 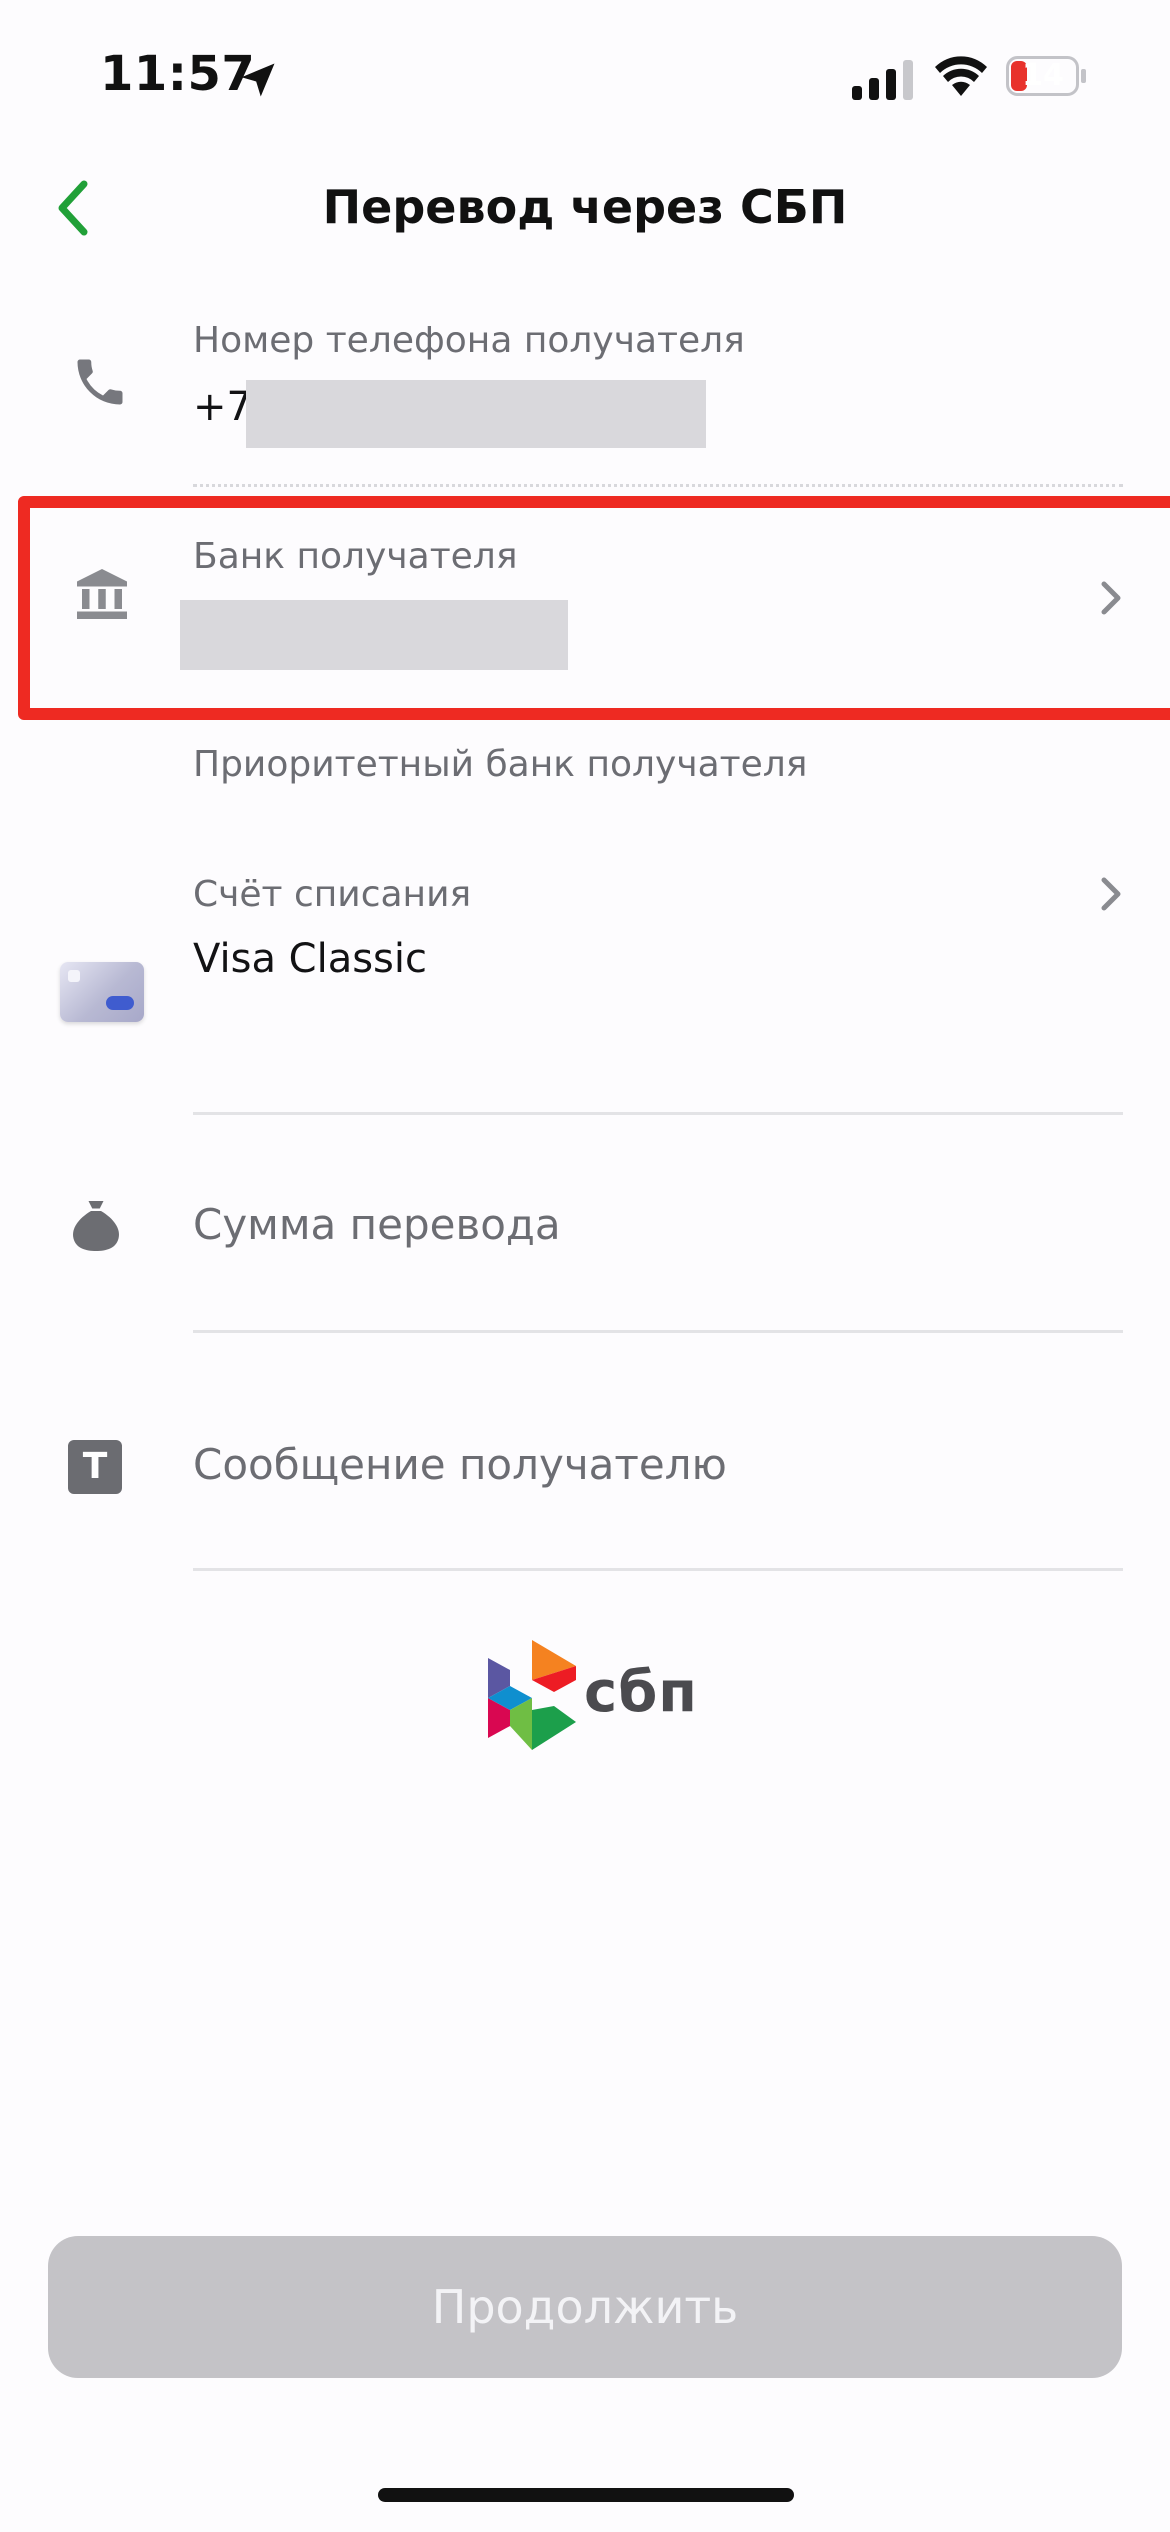 I want to click on phone-label: Номер телефона получателя, so click(x=469, y=340).